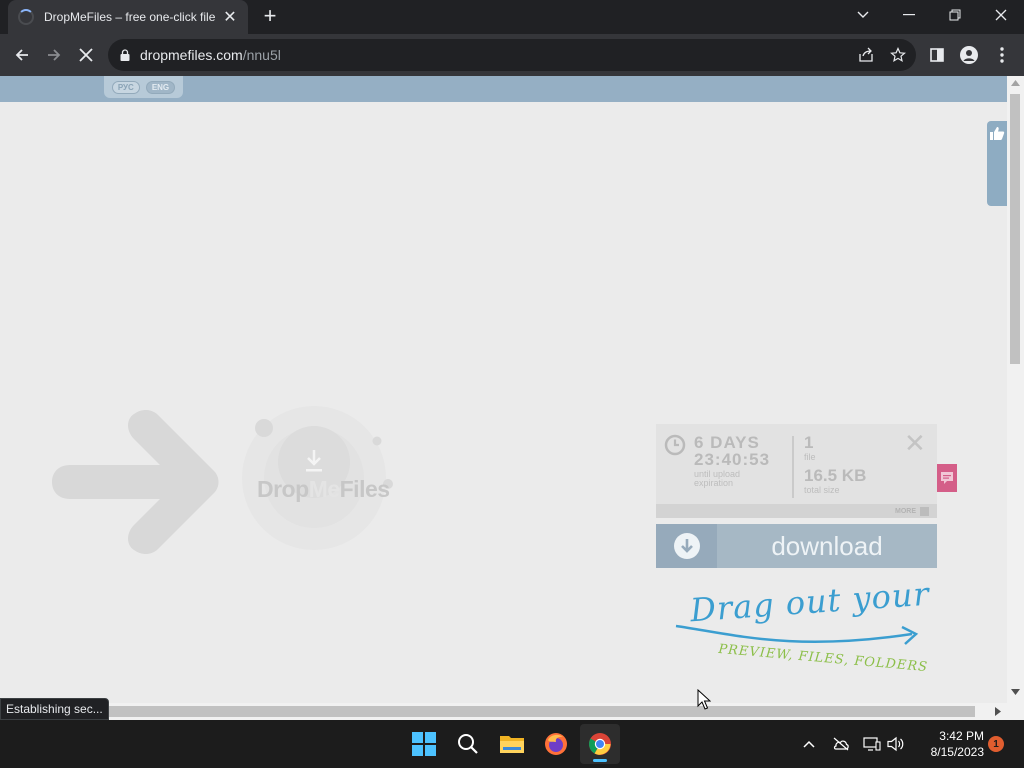 This screenshot has height=768, width=1024. I want to click on onedrive-button, so click(841, 744).